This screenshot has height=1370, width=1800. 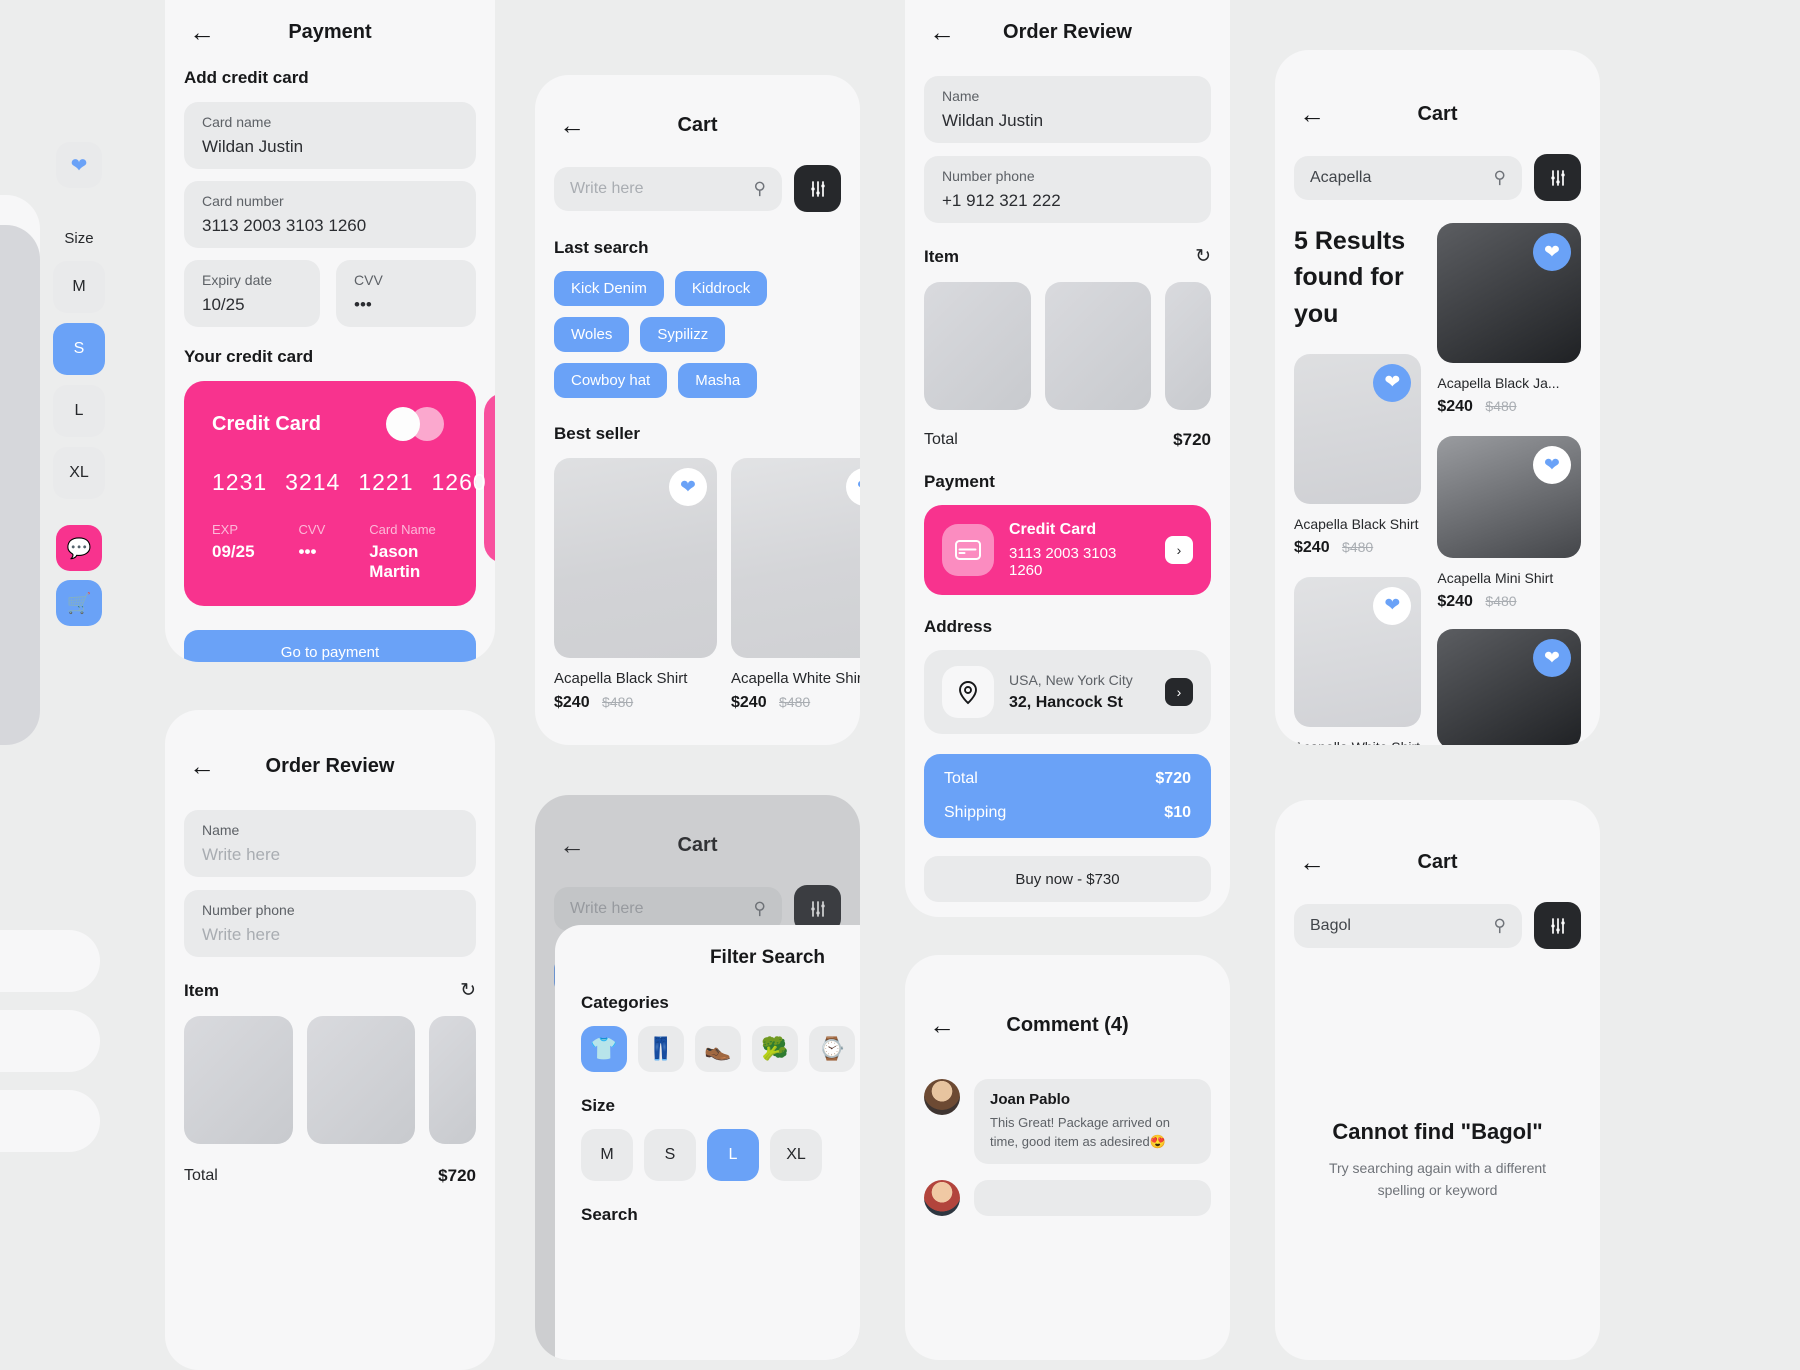 What do you see at coordinates (330, 135) in the screenshot?
I see `card-name-field: Card name Wildan Justin` at bounding box center [330, 135].